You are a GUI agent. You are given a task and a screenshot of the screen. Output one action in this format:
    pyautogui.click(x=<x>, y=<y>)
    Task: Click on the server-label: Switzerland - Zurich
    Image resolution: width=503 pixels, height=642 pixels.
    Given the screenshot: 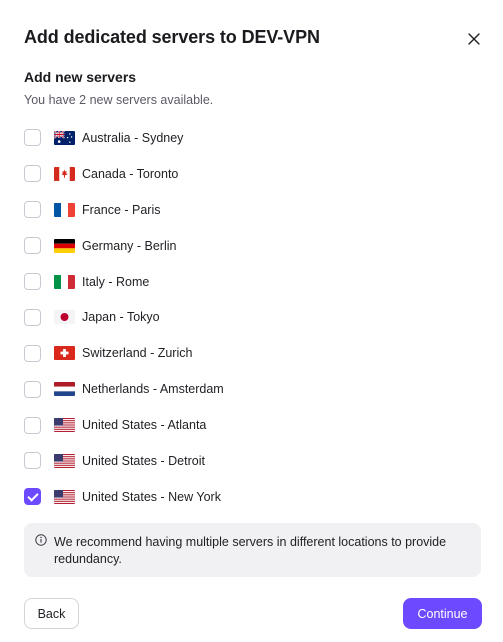 What is the action you would take?
    pyautogui.click(x=137, y=353)
    